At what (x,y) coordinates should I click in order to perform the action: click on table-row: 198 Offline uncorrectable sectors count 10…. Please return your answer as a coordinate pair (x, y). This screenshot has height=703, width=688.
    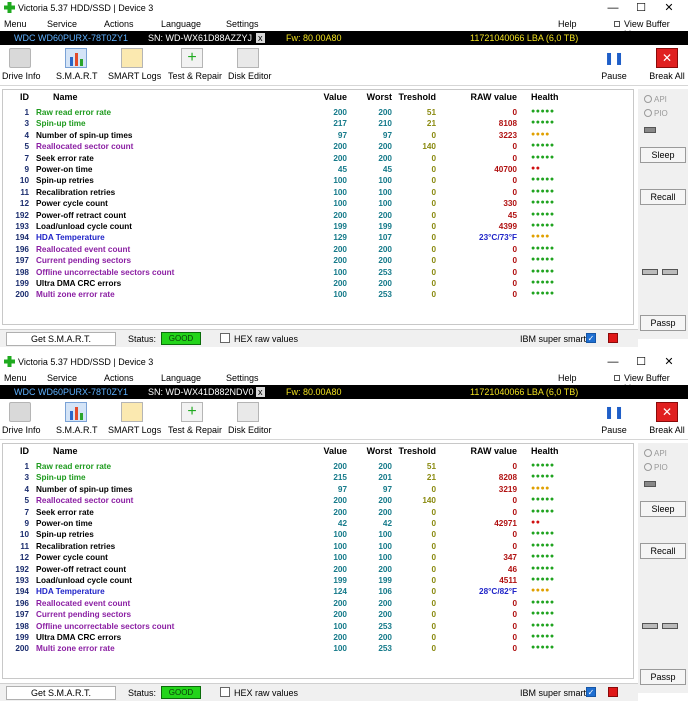
    Looking at the image, I should click on (318, 273).